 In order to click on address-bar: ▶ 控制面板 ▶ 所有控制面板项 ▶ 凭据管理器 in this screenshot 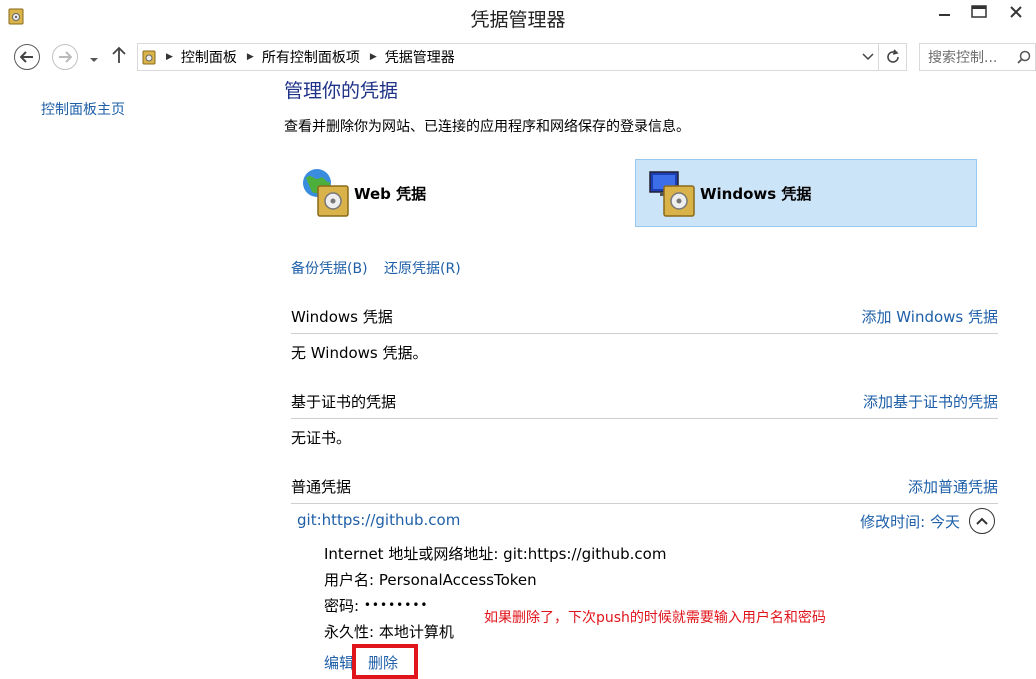, I will do `click(508, 57)`.